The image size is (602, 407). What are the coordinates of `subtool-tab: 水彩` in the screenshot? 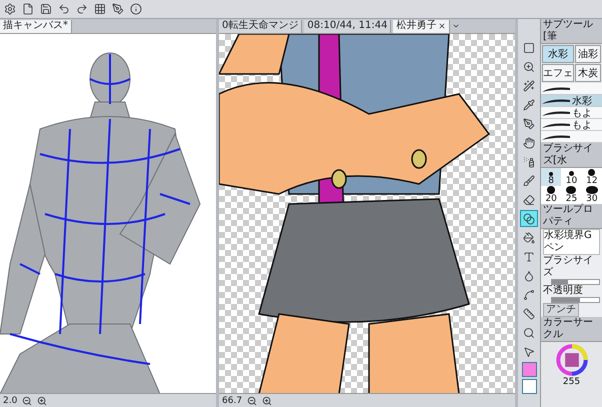 It's located at (558, 54).